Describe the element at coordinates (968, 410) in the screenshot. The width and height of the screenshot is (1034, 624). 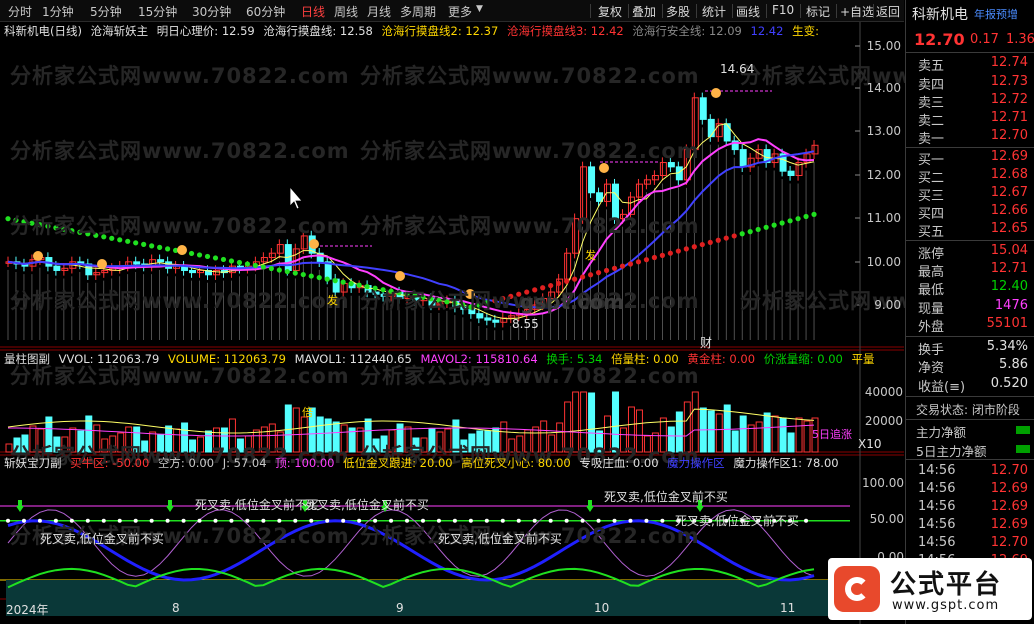
I see `trade-status: 交易状态: 闭市阶段` at that location.